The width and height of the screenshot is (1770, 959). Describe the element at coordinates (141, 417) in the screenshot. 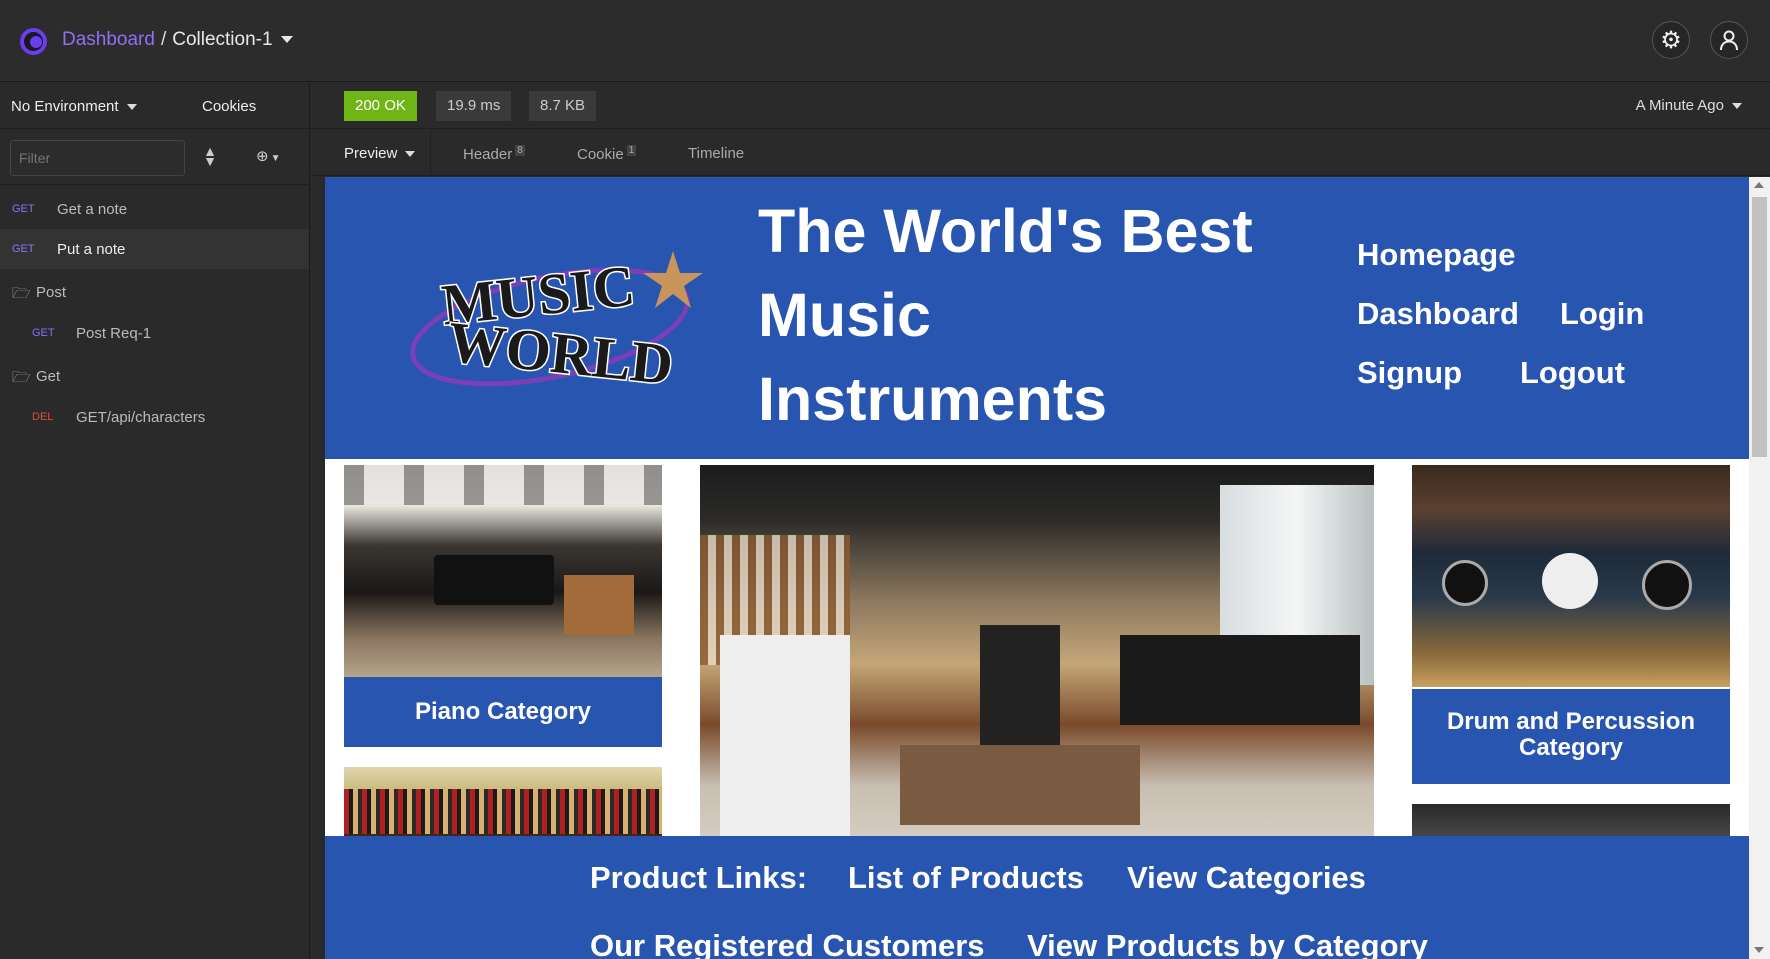

I see `request-name: GET/api/characters` at that location.